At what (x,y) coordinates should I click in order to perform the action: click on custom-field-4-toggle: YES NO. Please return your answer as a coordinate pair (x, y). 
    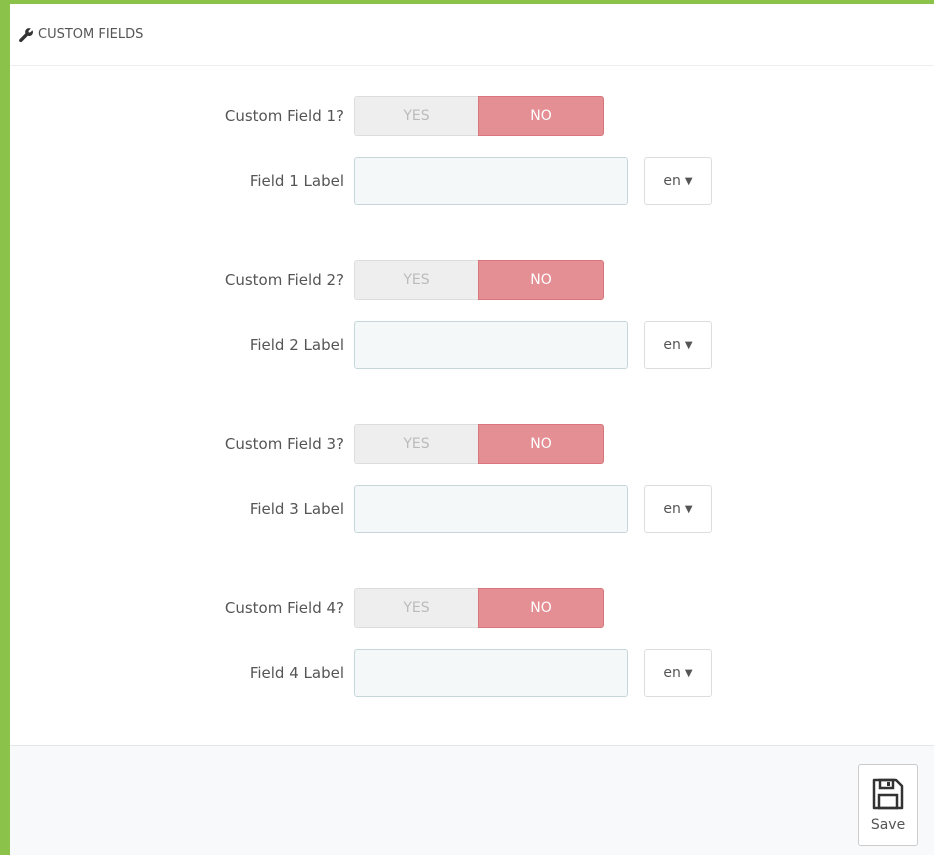
    Looking at the image, I should click on (479, 608).